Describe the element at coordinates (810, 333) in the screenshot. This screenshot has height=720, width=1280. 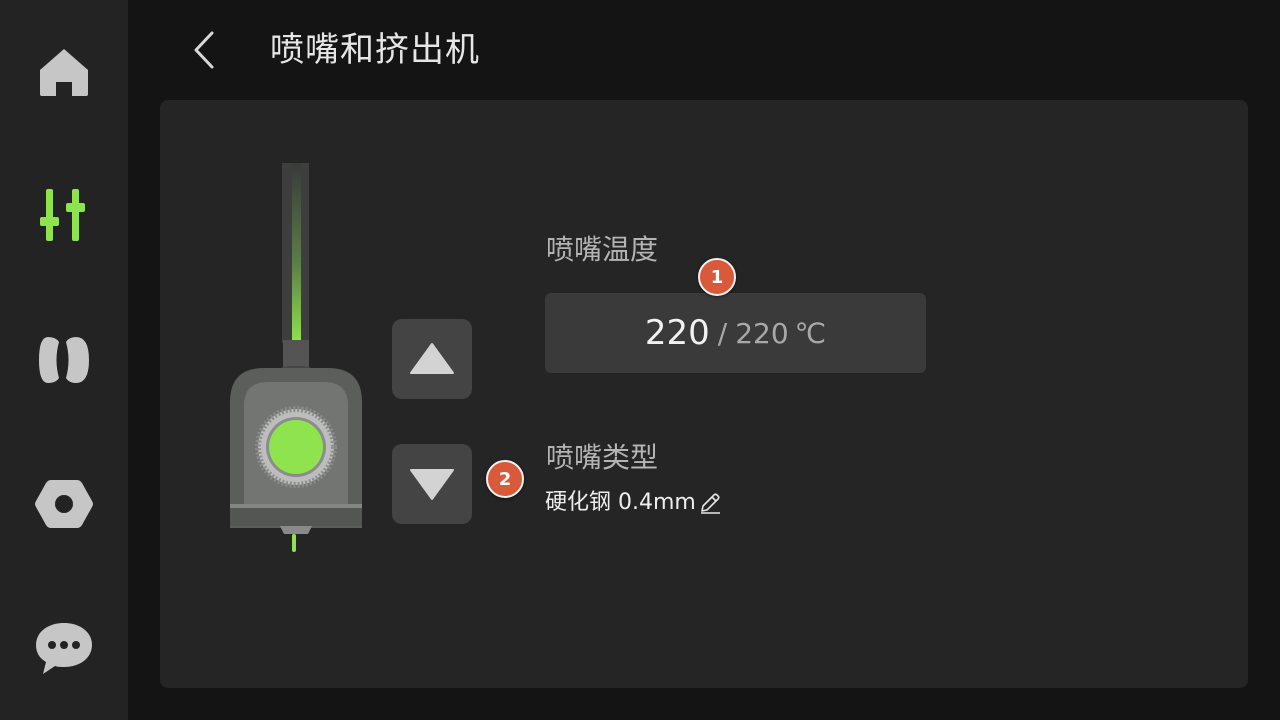
I see `temp-unit: ℃` at that location.